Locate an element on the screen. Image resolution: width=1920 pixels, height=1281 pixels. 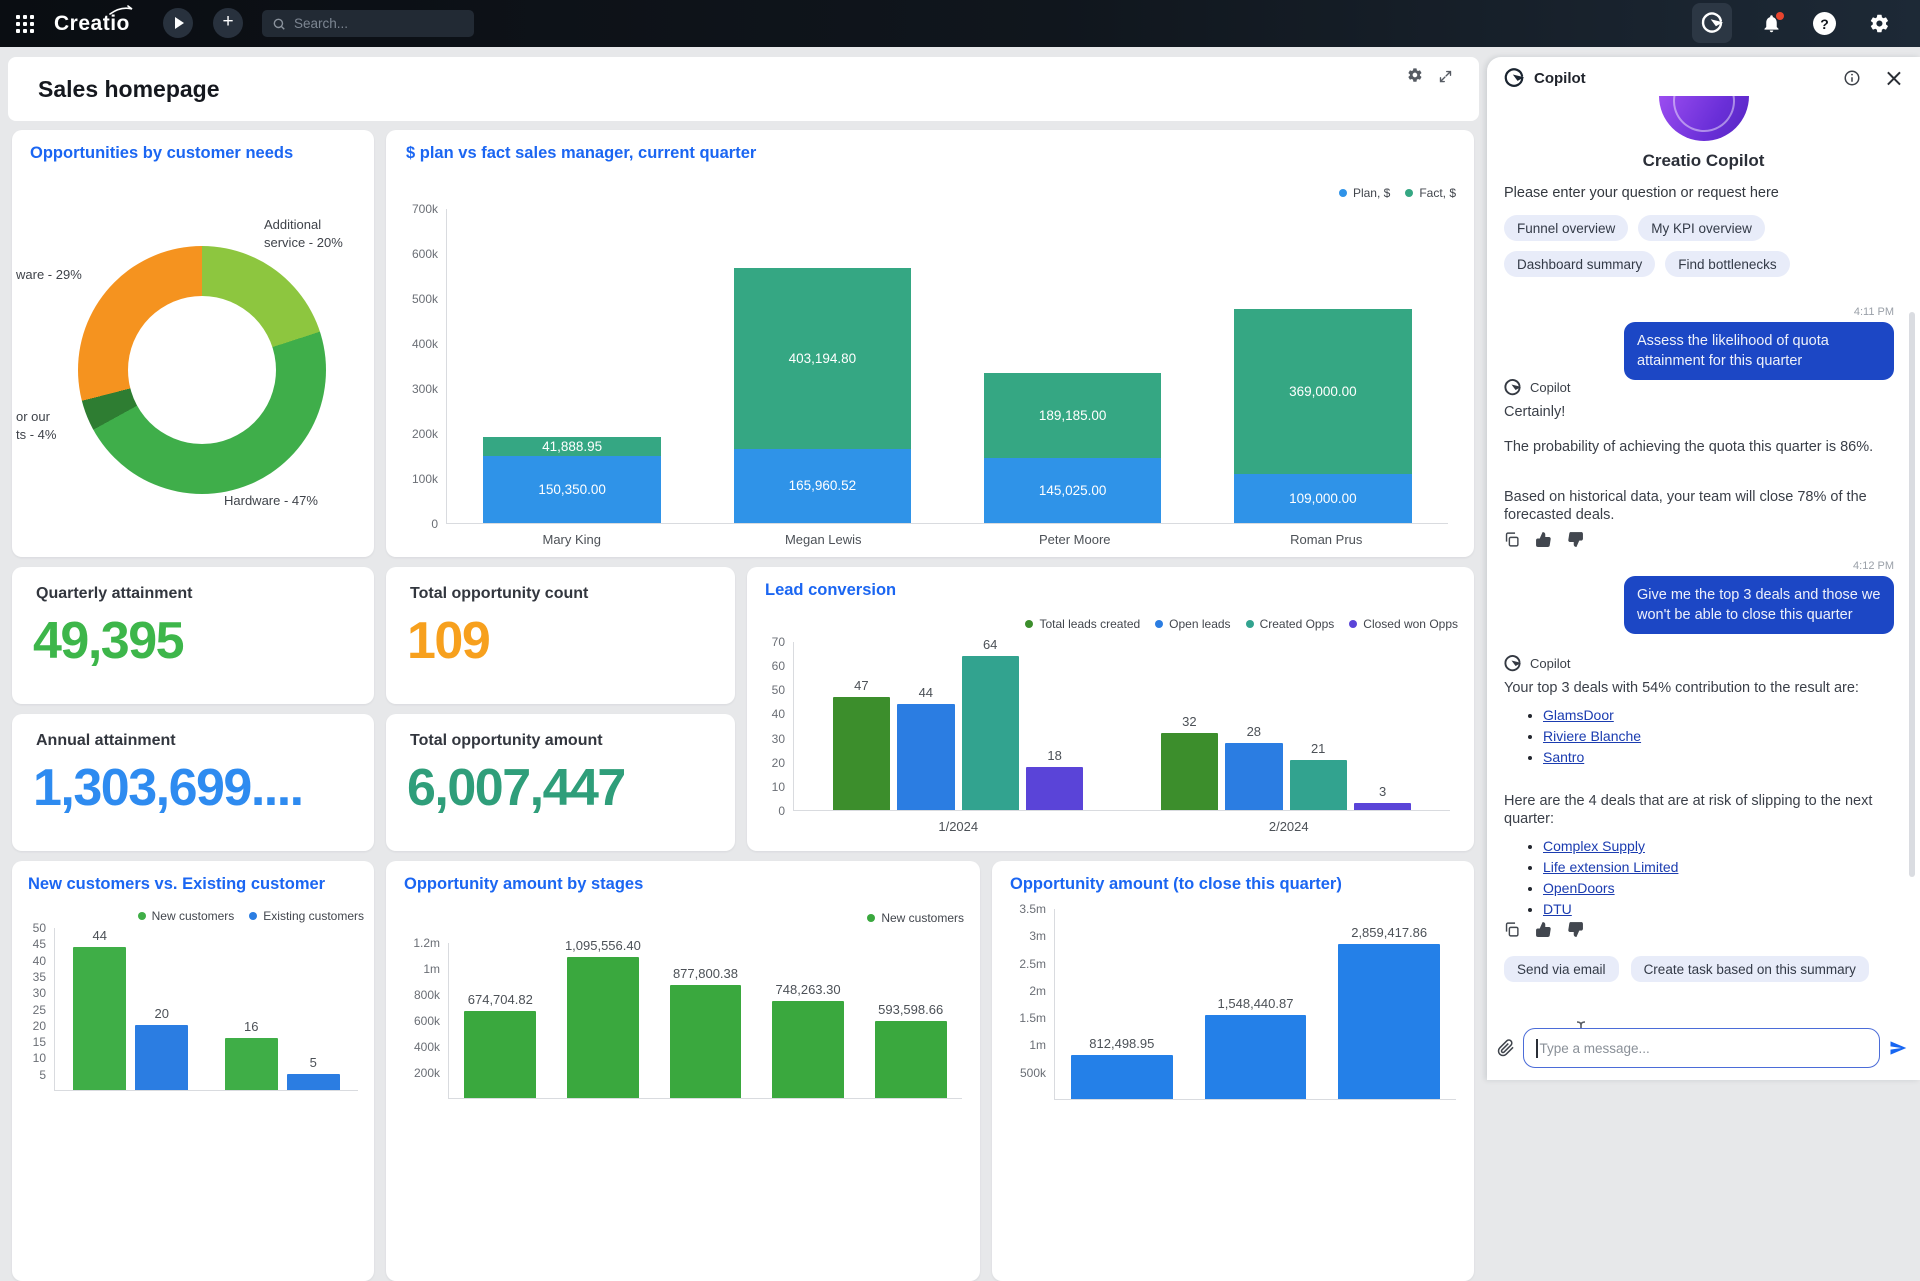
info-icon is located at coordinates (1852, 78).